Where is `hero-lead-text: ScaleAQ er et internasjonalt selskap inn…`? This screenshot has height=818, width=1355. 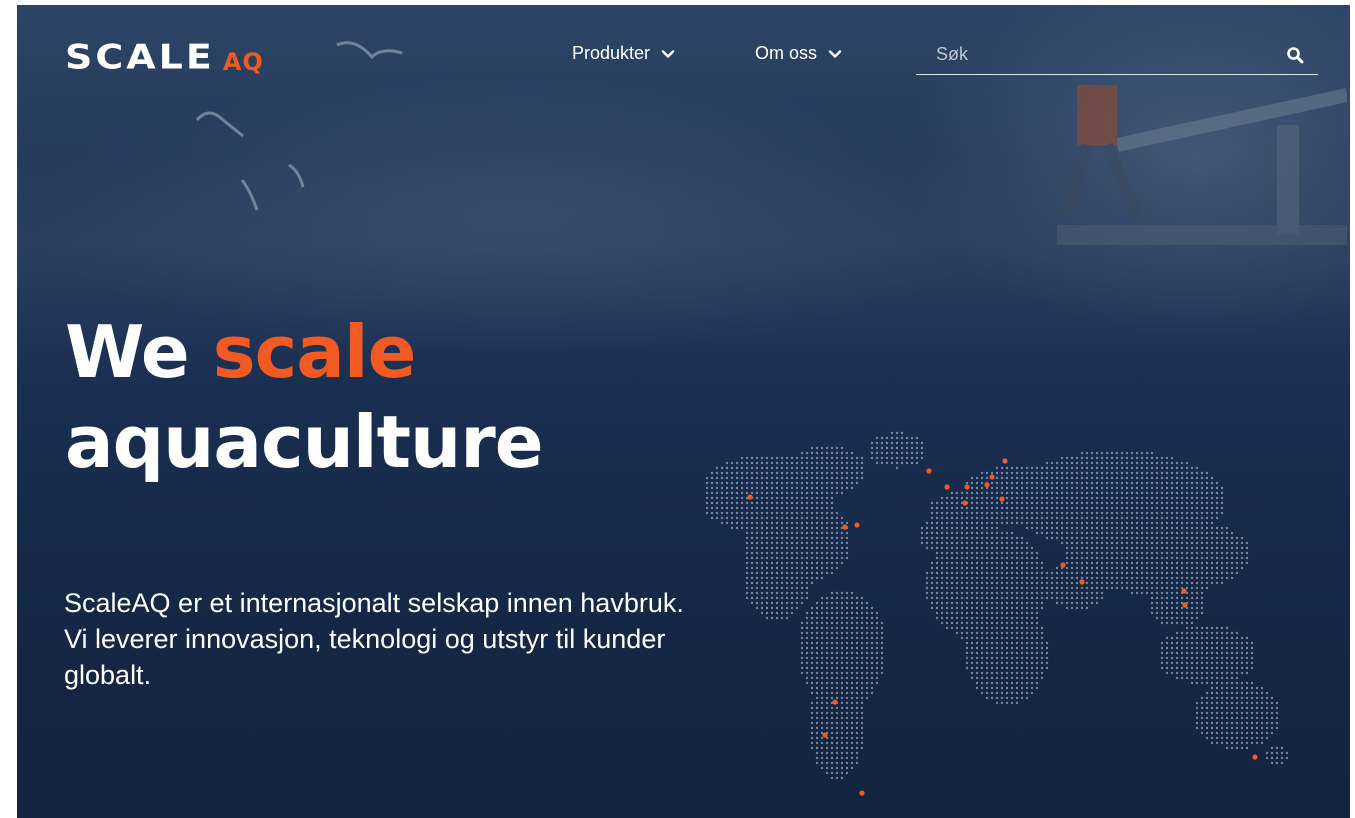
hero-lead-text: ScaleAQ er et internasjonalt selskap inn… is located at coordinates (374, 639).